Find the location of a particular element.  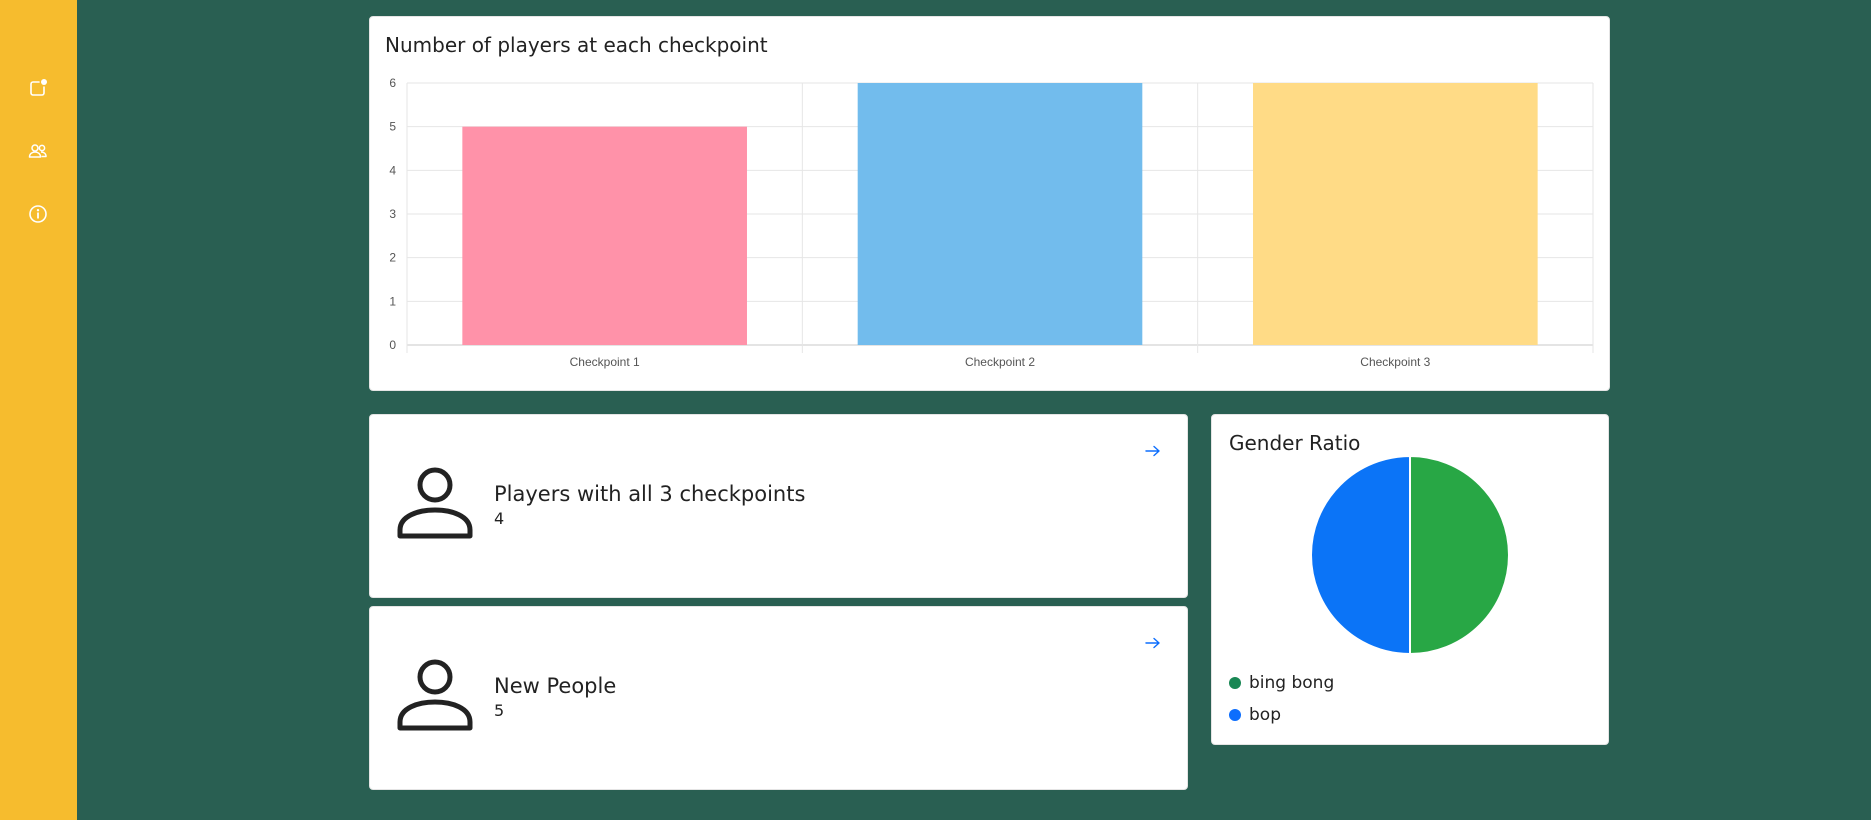

y-tick-label: 0 is located at coordinates (392, 345).